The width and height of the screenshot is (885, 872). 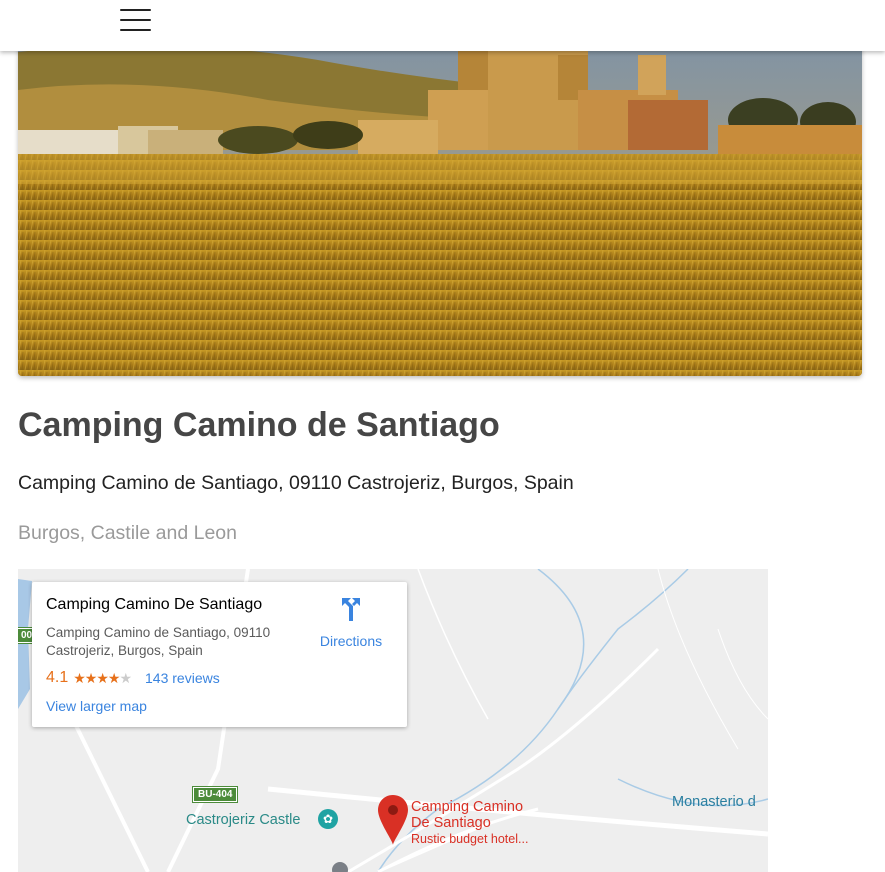 I want to click on hamburger-menu-icon, so click(x=136, y=21).